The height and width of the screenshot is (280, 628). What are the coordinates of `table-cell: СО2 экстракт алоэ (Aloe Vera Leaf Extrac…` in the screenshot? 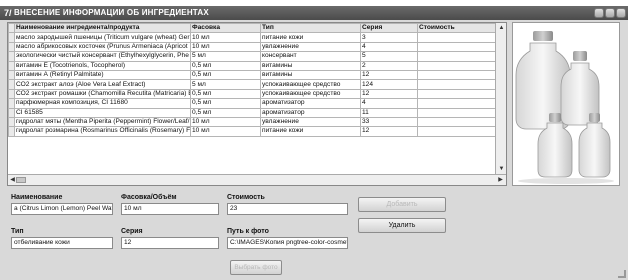 It's located at (102, 84).